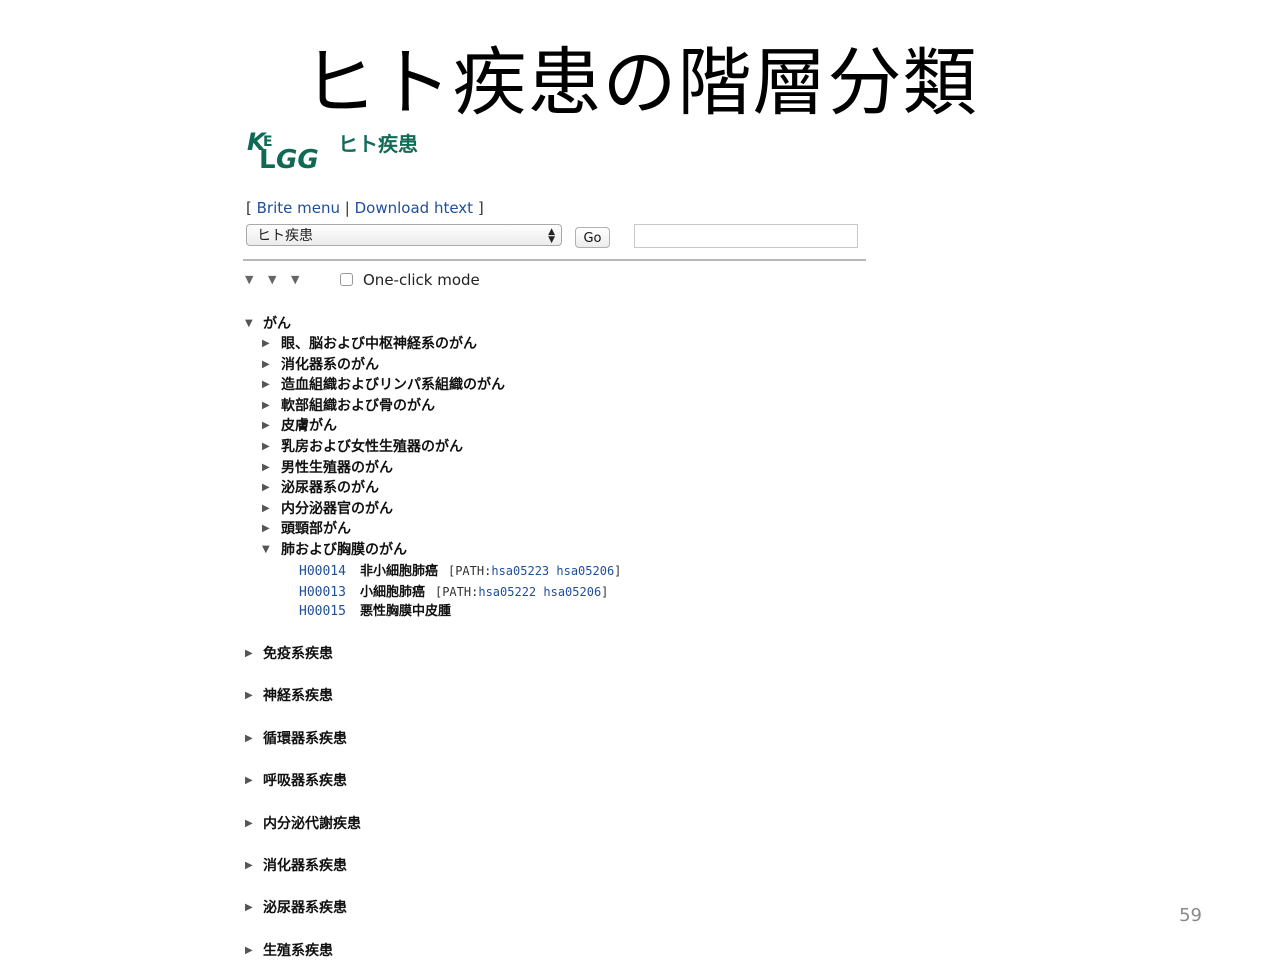 The width and height of the screenshot is (1280, 960). I want to click on download-htext-link: Download htext, so click(414, 208).